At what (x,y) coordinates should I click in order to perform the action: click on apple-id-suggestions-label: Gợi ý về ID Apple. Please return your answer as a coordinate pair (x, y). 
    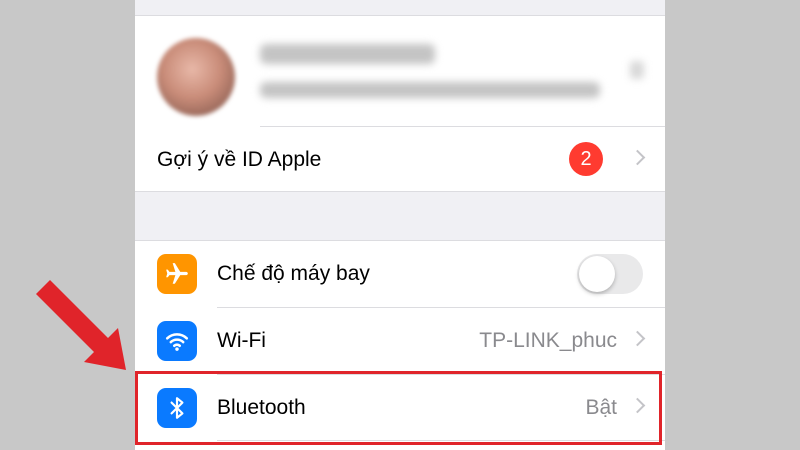
    Looking at the image, I should click on (239, 159).